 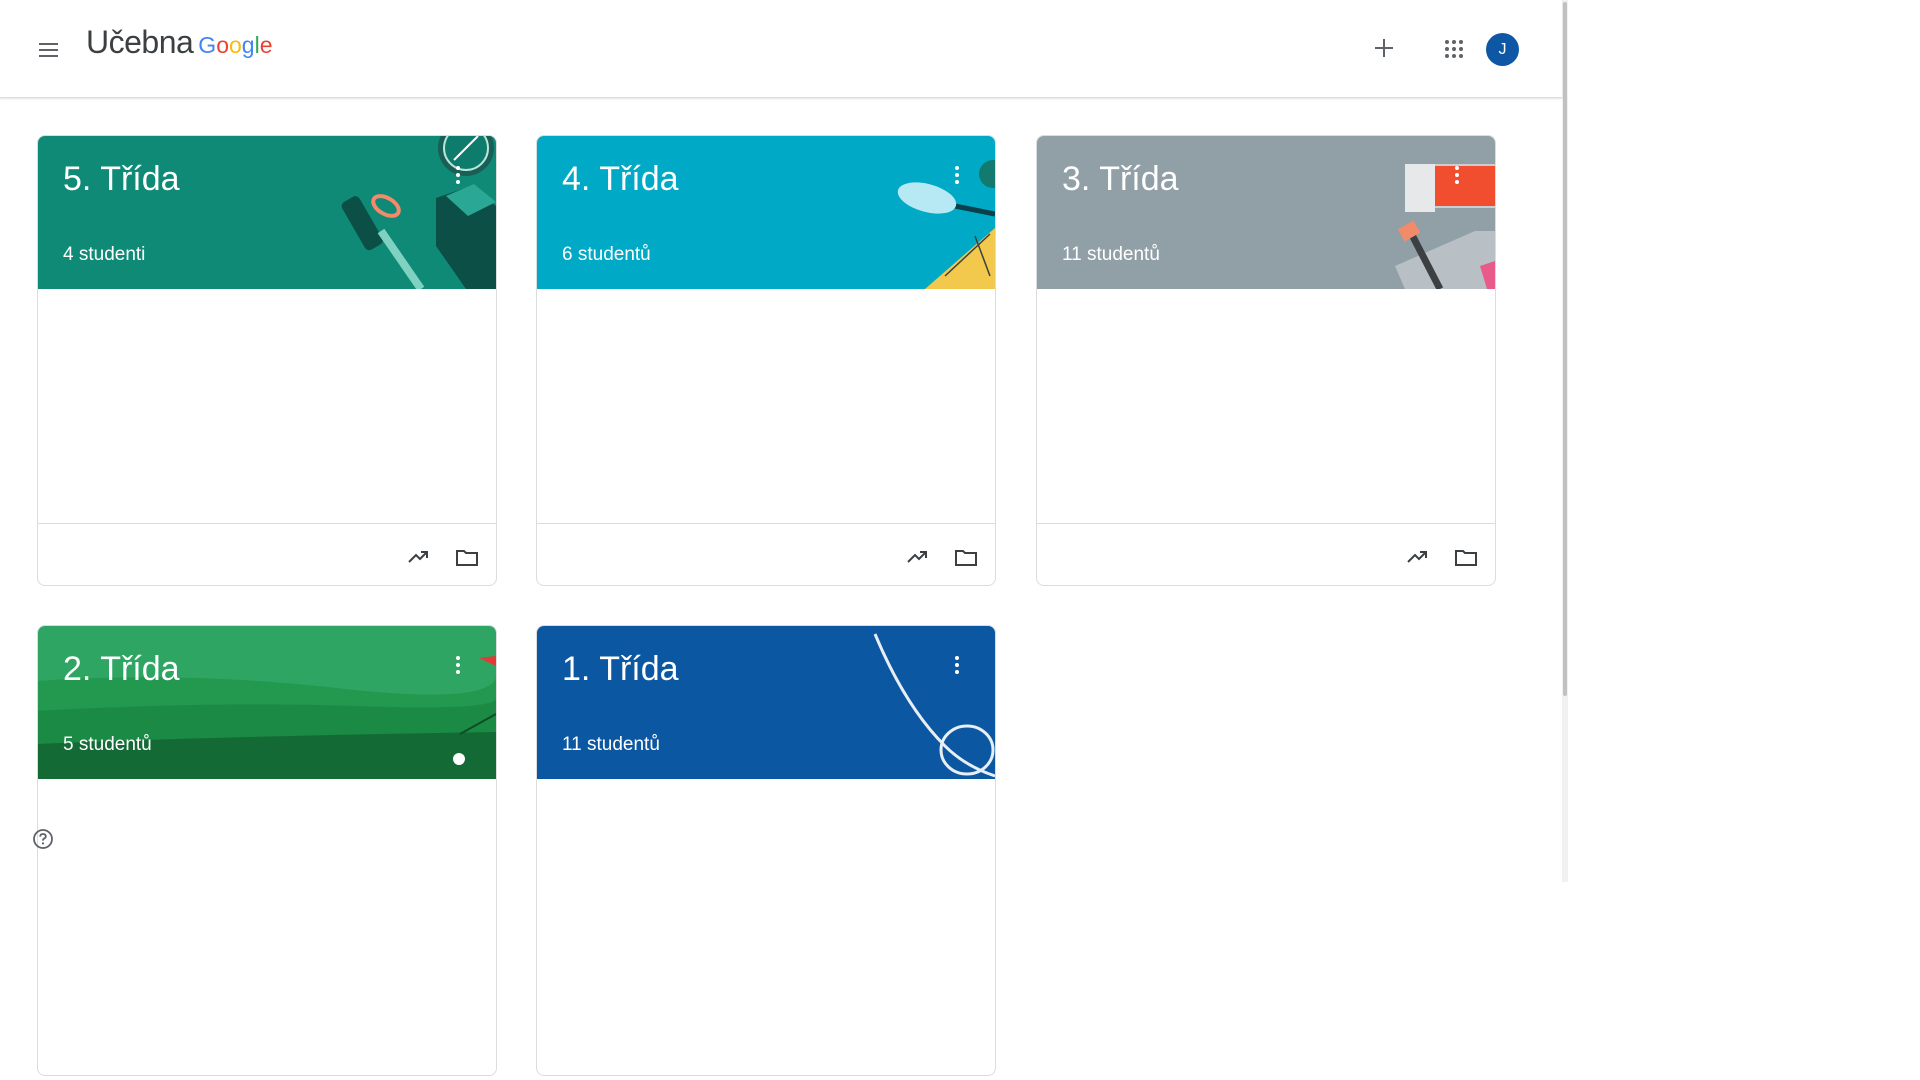 I want to click on class-card: 3. Třída 11 studentů, so click(x=1266, y=360).